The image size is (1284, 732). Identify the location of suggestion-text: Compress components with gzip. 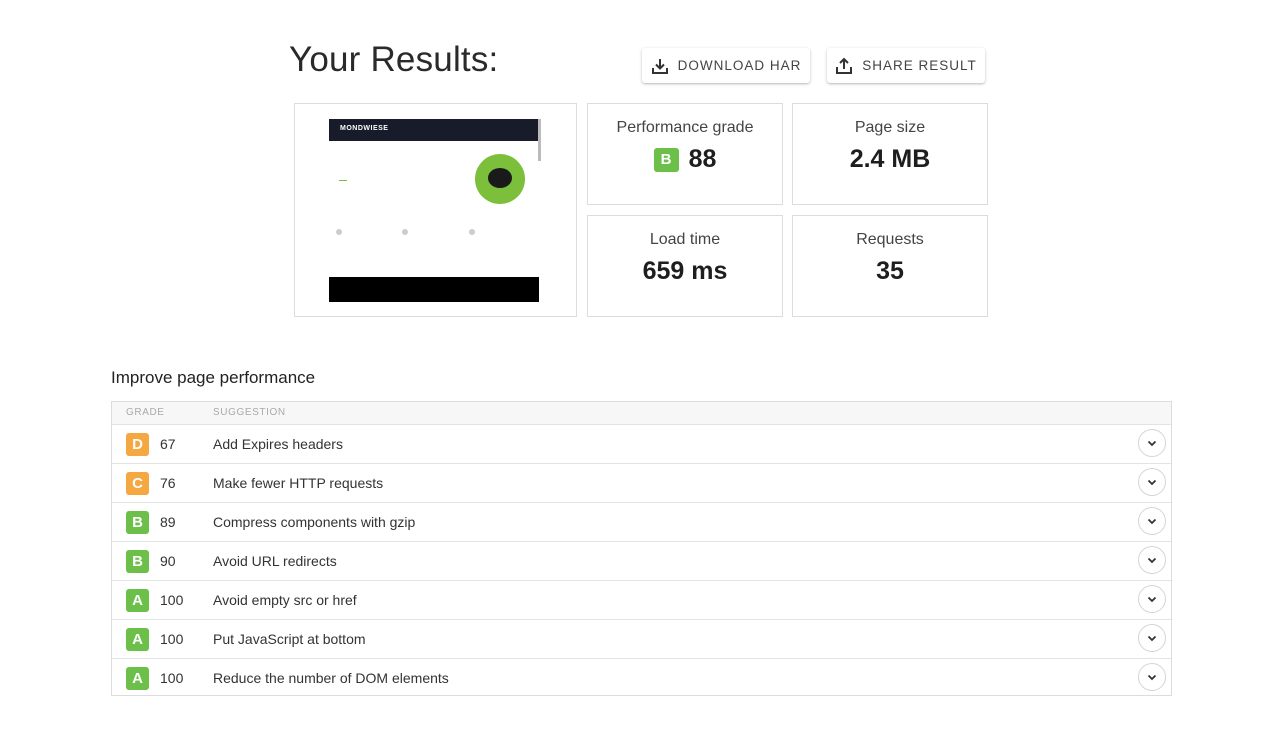
(314, 522).